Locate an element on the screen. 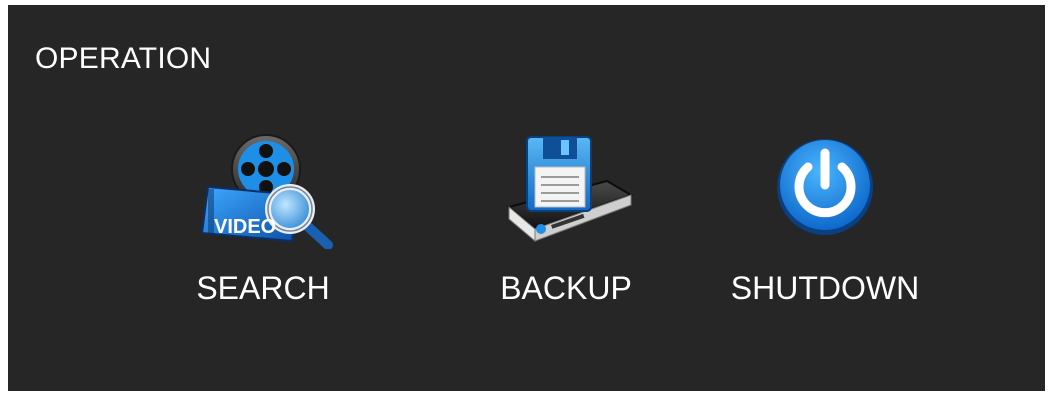  search-label: SEARCH is located at coordinates (263, 288).